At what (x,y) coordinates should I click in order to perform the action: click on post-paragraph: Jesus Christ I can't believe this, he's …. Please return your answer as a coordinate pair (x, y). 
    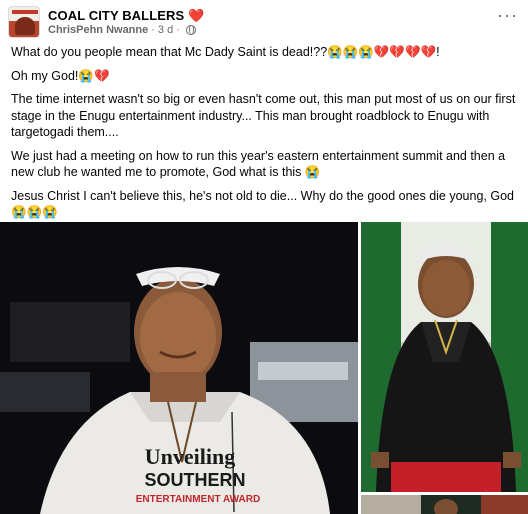
    Looking at the image, I should click on (262, 204).